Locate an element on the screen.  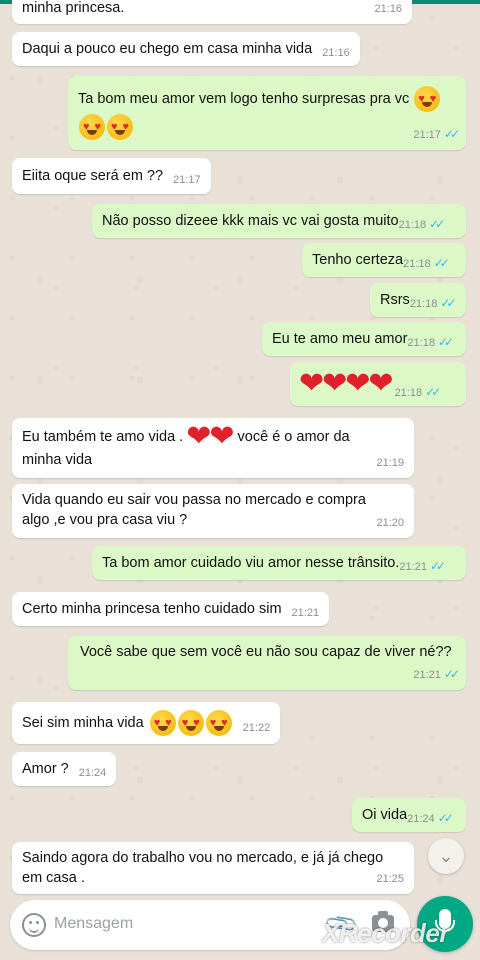
message-input-placeholder: Mensagem is located at coordinates (93, 924).